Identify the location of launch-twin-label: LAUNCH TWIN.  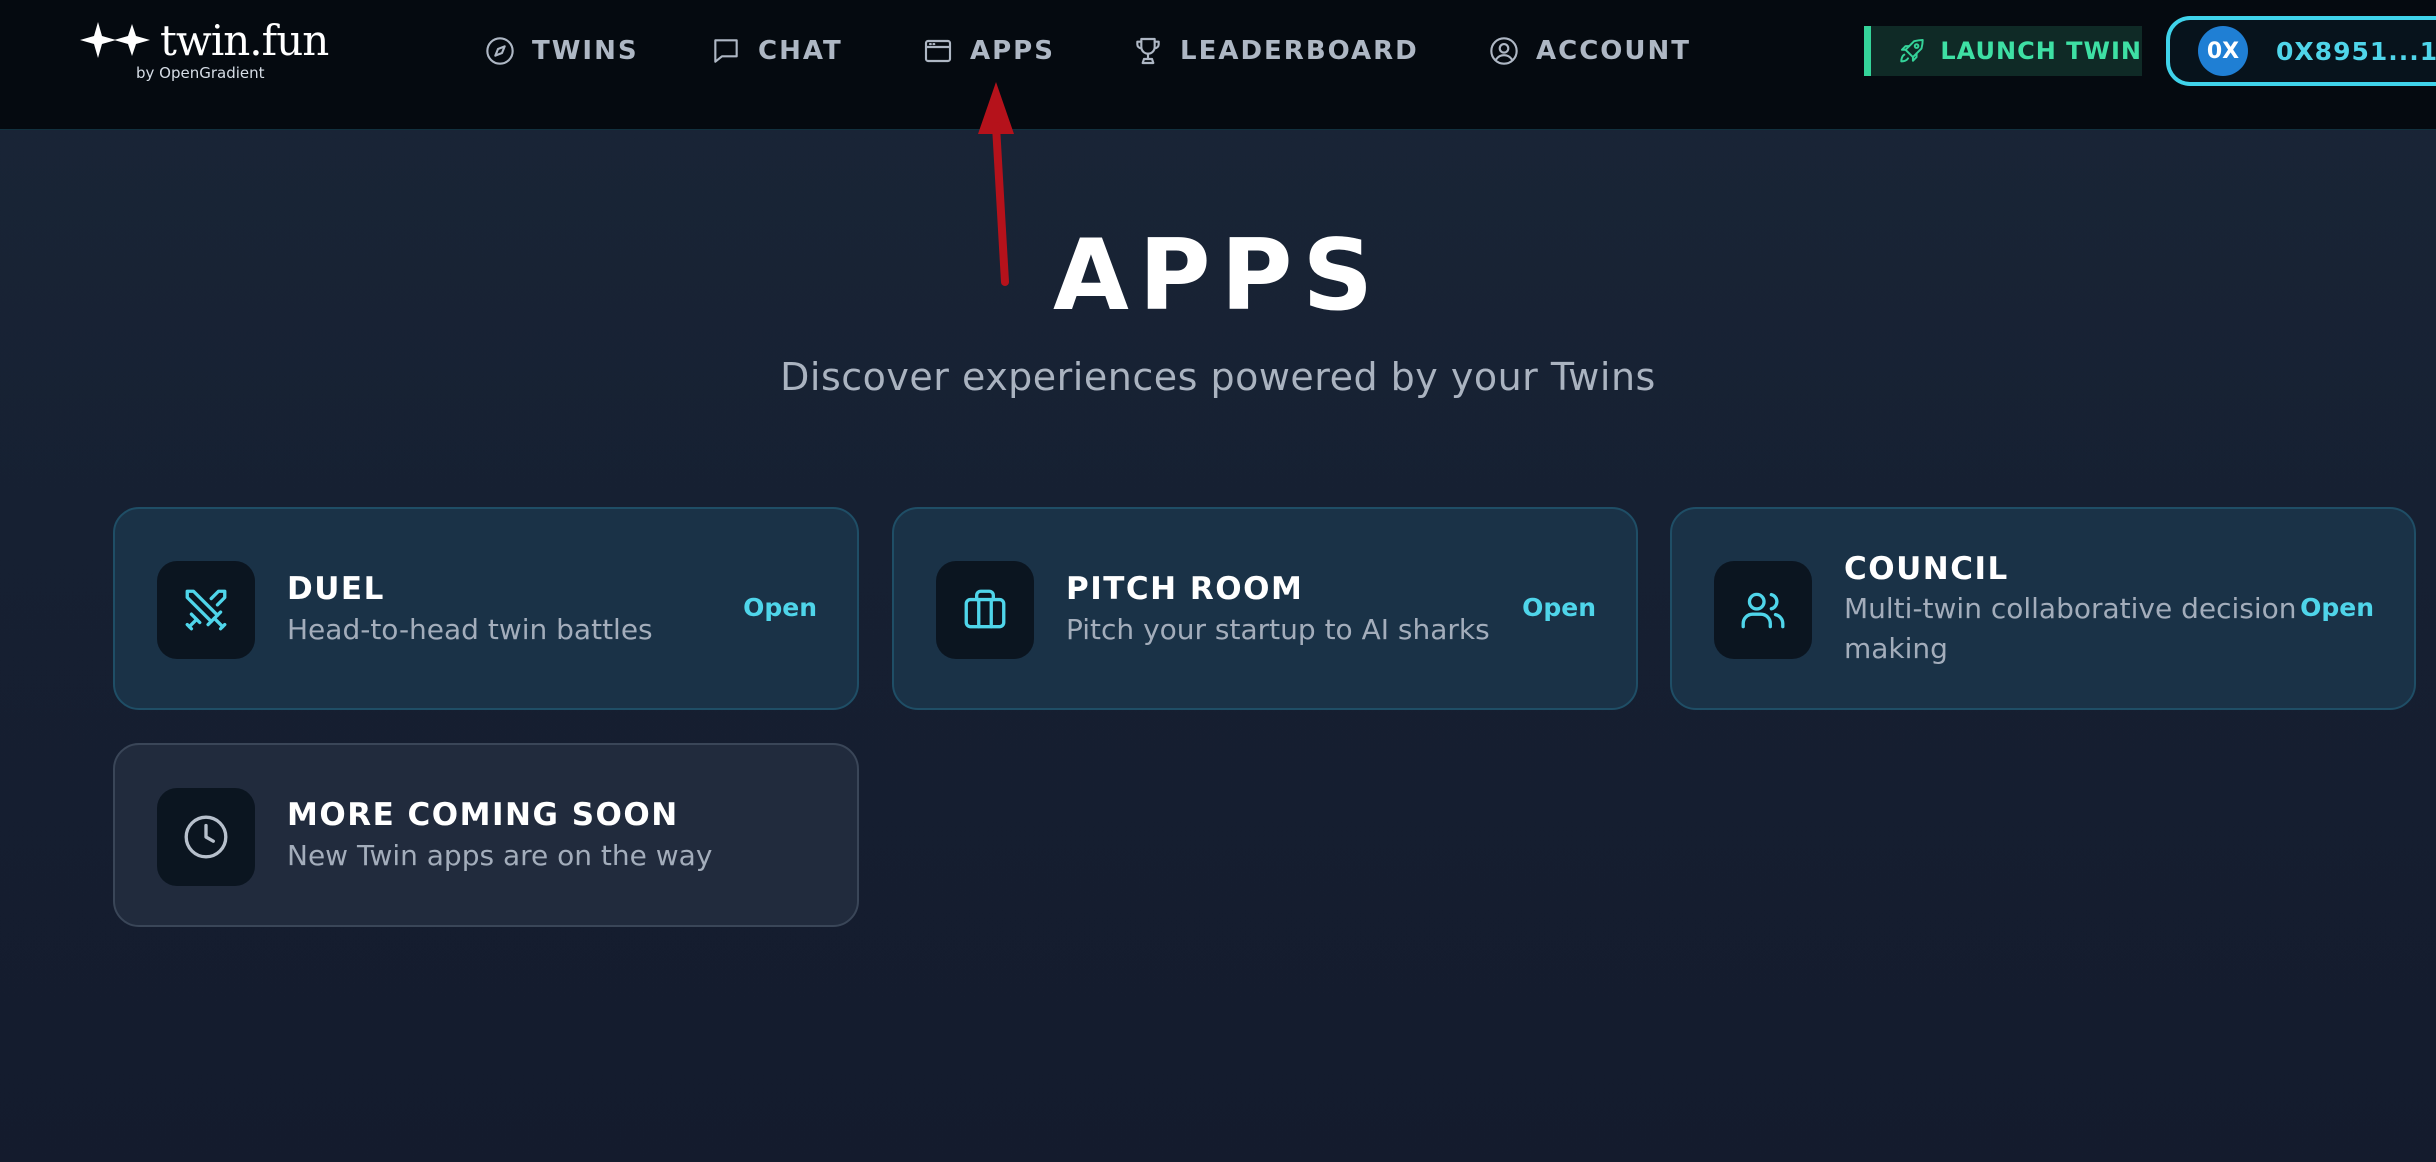
(2041, 51).